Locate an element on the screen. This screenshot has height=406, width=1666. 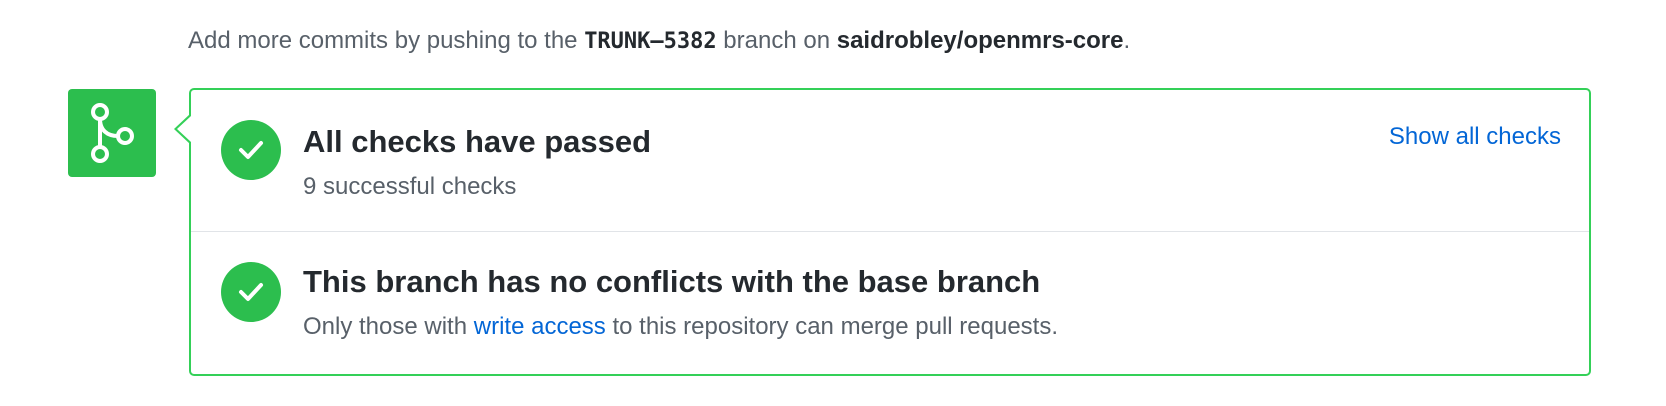
git-merge-icon-svg is located at coordinates (112, 133).